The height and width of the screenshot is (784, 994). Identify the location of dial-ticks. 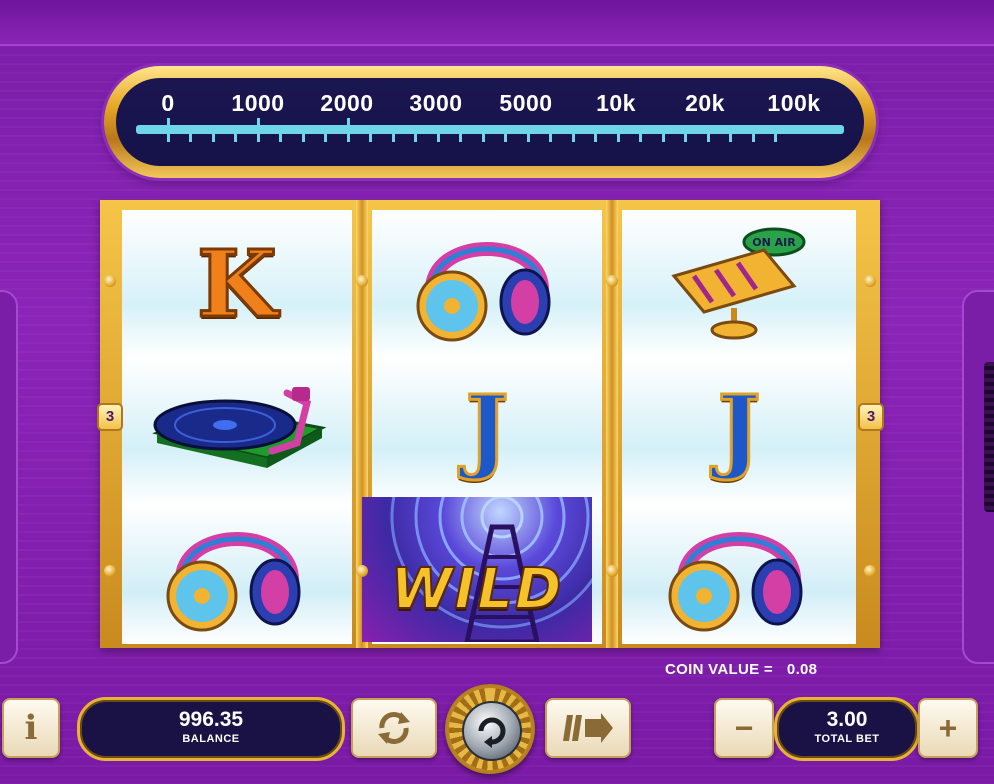
(490, 137).